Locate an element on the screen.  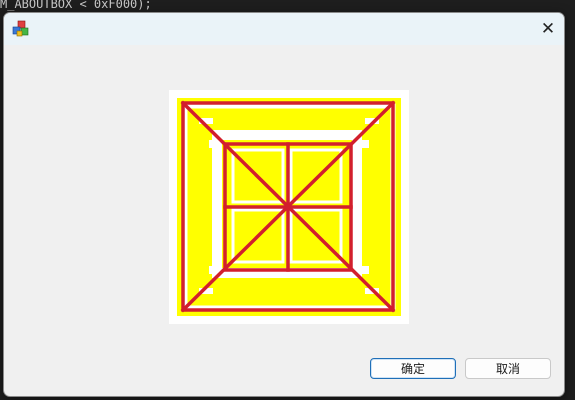
close-icon: ✕ is located at coordinates (548, 29).